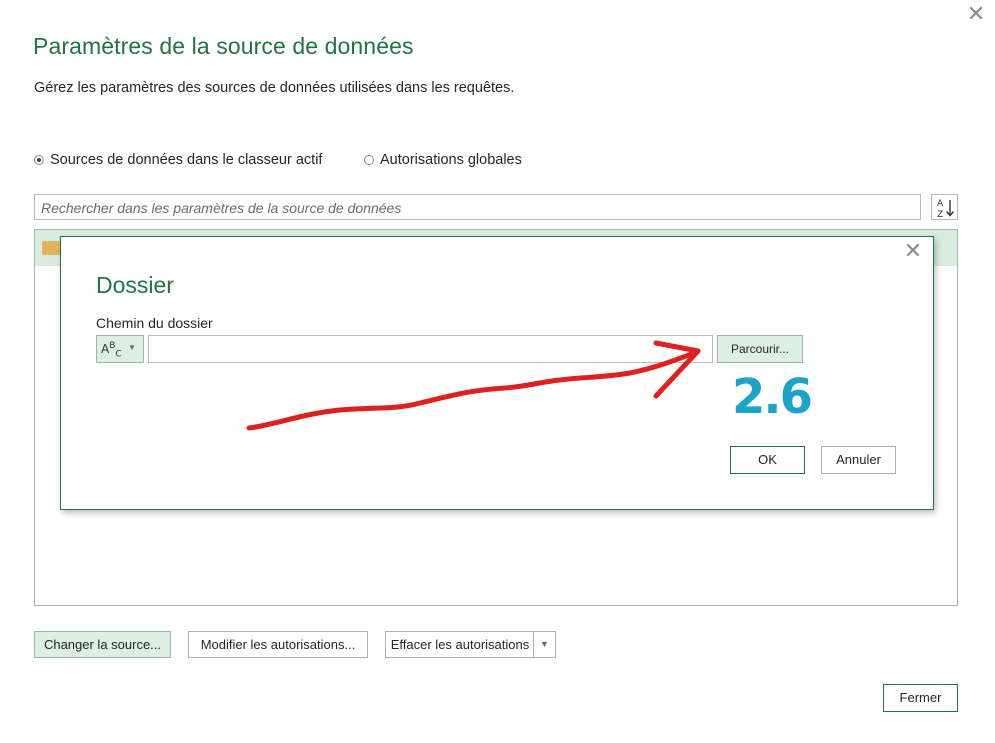 Image resolution: width=995 pixels, height=743 pixels. What do you see at coordinates (223, 46) in the screenshot?
I see `page-title: Paramètres de la source de données` at bounding box center [223, 46].